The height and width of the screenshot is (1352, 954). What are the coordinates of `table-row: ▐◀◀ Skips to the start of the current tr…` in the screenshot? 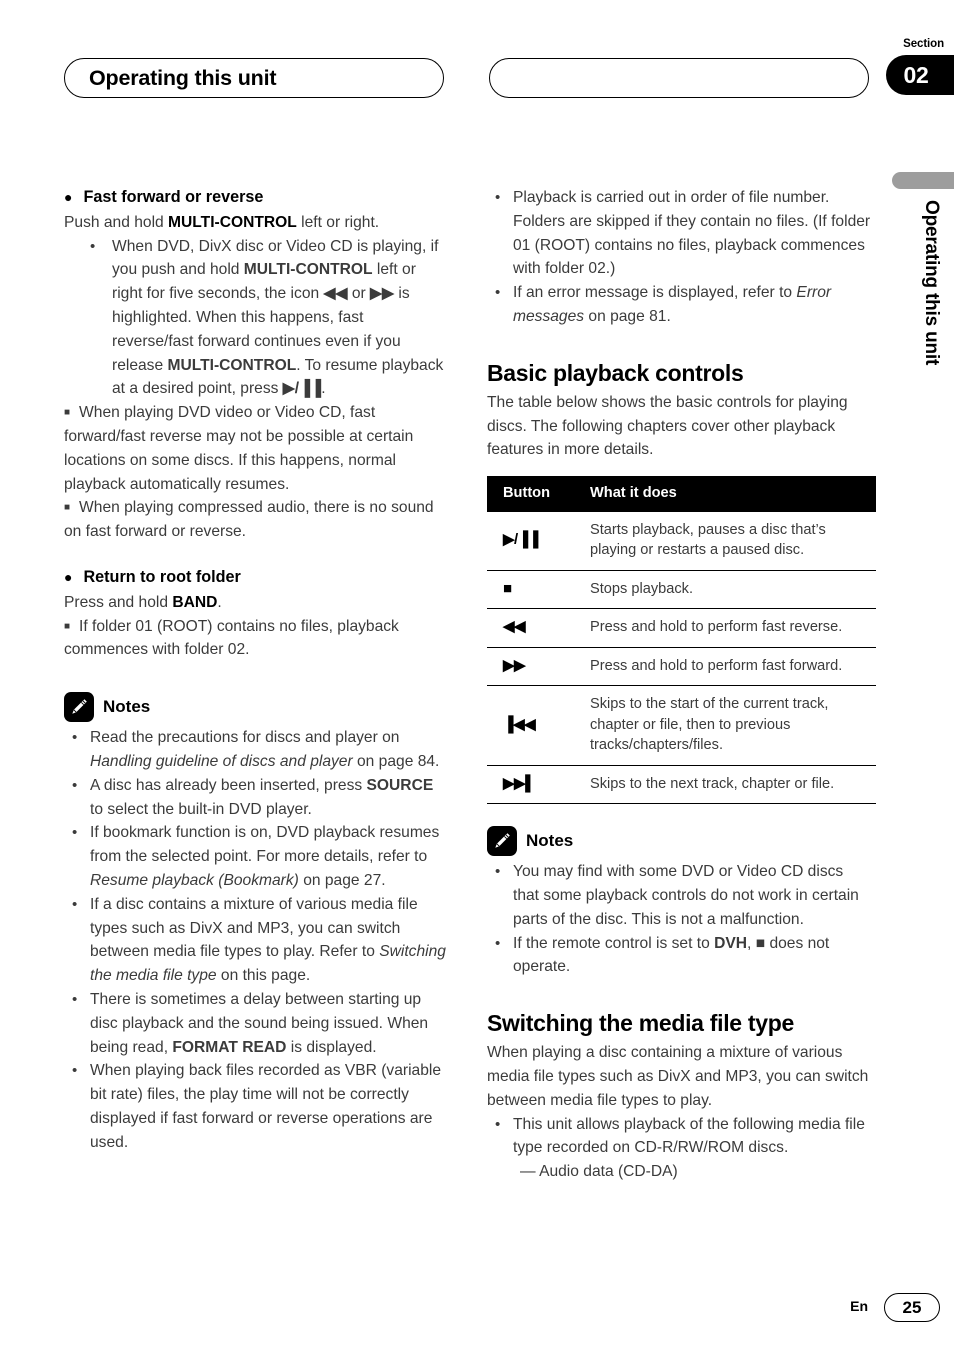 It's located at (681, 725).